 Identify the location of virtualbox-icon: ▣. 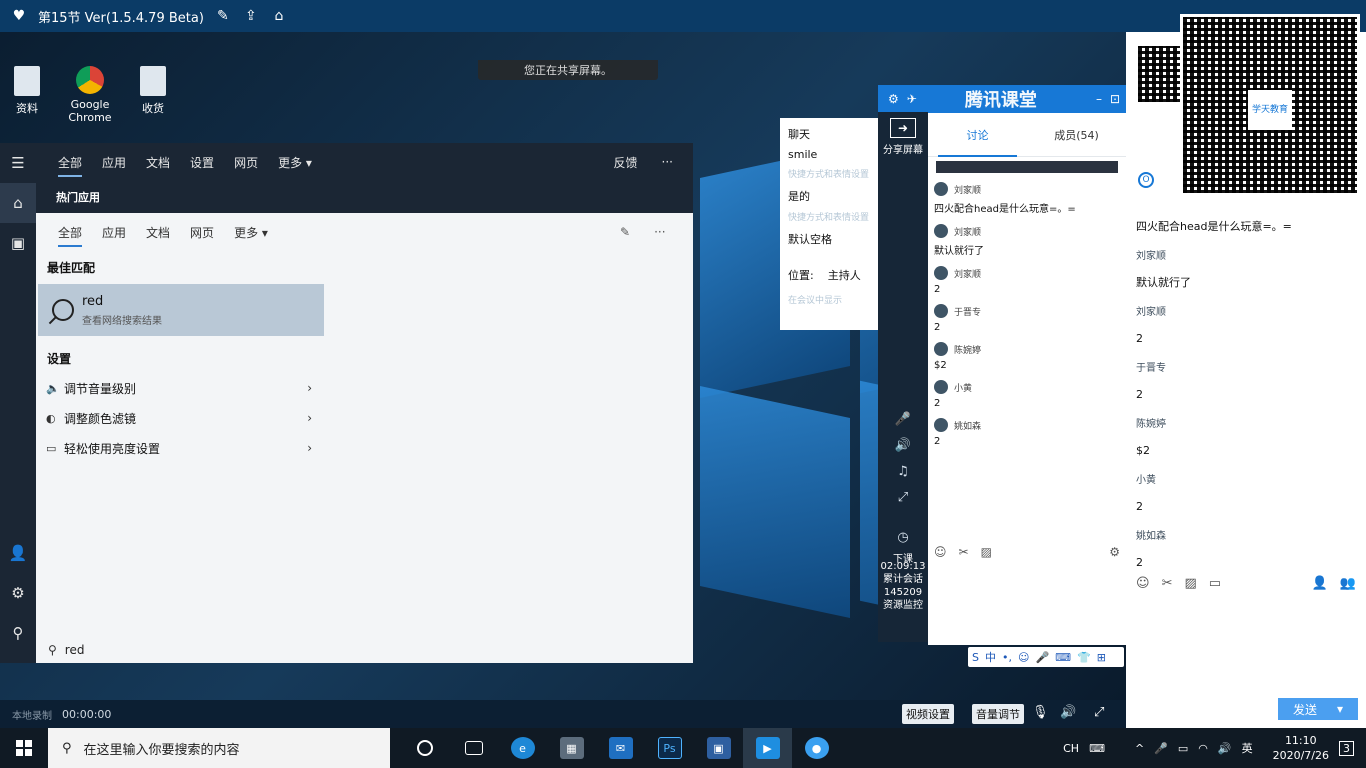
(718, 748).